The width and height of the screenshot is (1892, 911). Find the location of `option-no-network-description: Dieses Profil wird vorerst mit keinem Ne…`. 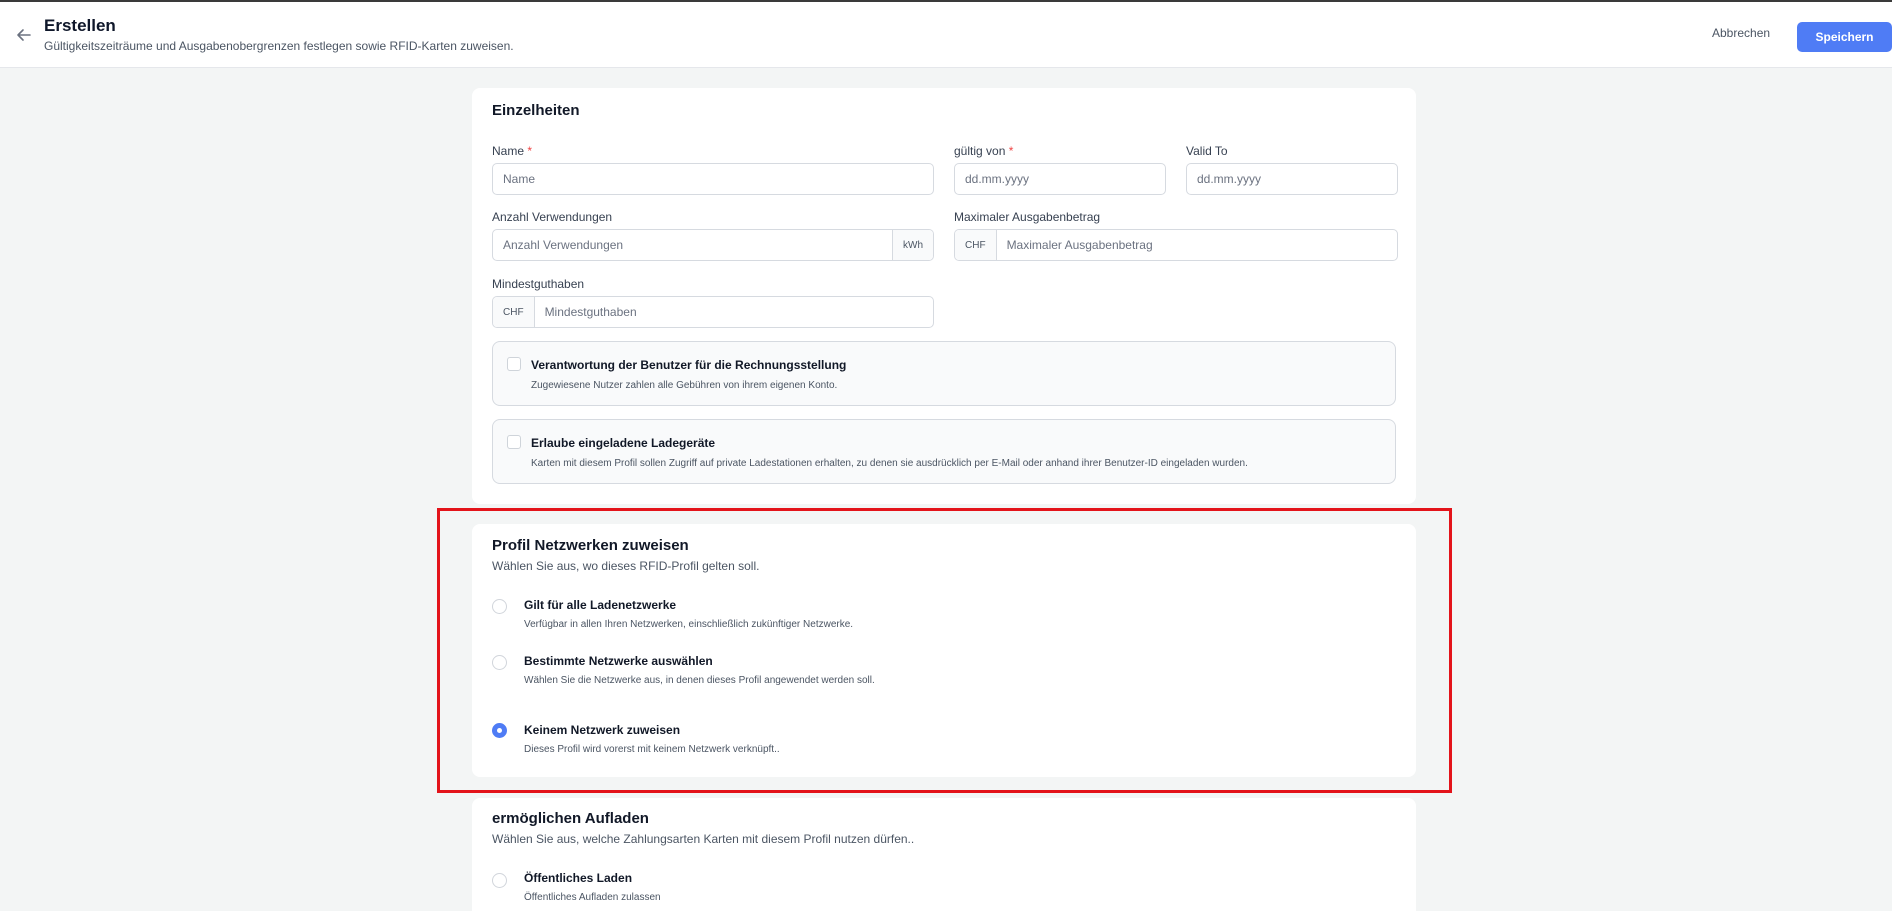

option-no-network-description: Dieses Profil wird vorerst mit keinem Ne… is located at coordinates (652, 749).